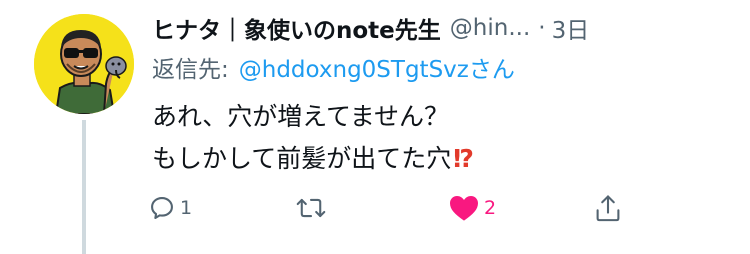 This screenshot has width=750, height=254. I want to click on reply-target-link: @hddoxng0STgtSvzさん, so click(377, 67).